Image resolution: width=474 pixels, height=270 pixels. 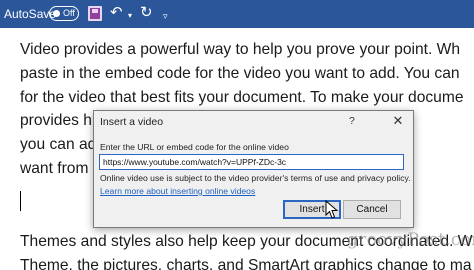 I want to click on autosave-state: Off, so click(x=69, y=13).